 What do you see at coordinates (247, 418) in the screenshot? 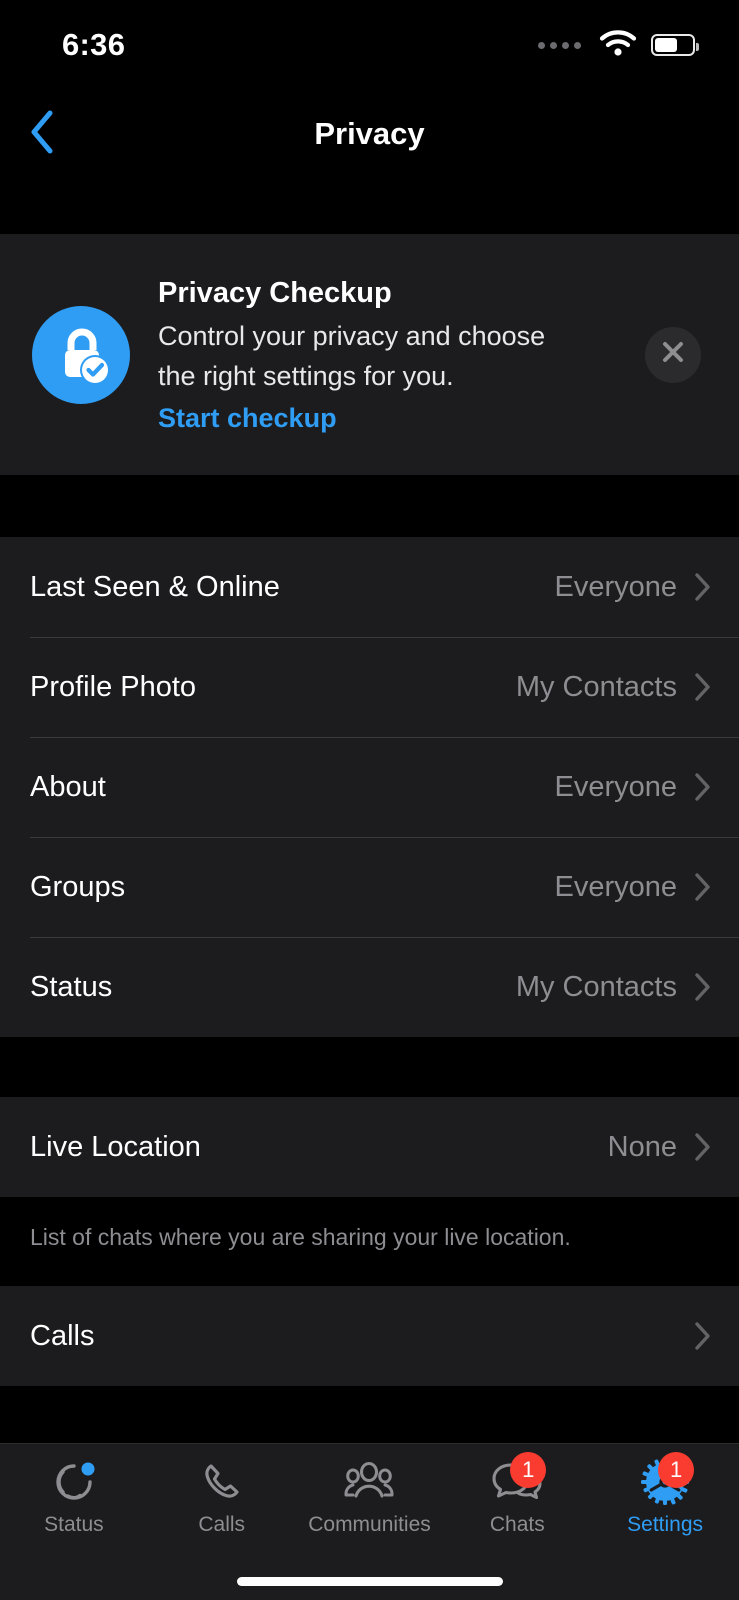
I see `start-checkup-link: Start checkup` at bounding box center [247, 418].